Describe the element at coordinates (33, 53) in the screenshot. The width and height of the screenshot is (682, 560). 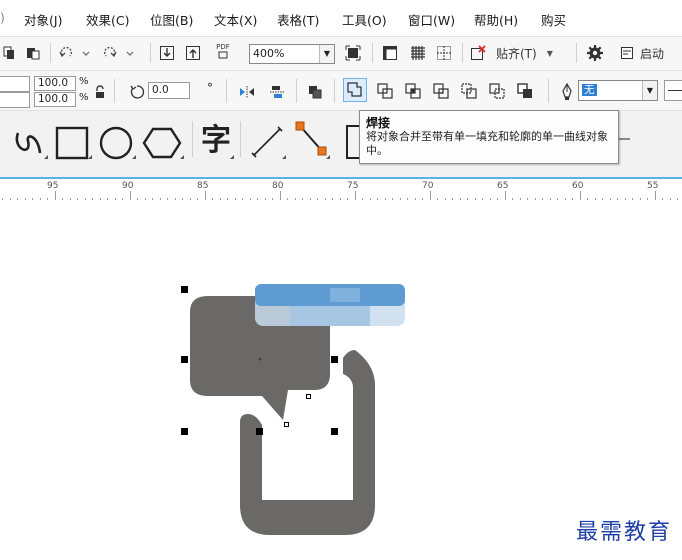
I see `paste-icon` at that location.